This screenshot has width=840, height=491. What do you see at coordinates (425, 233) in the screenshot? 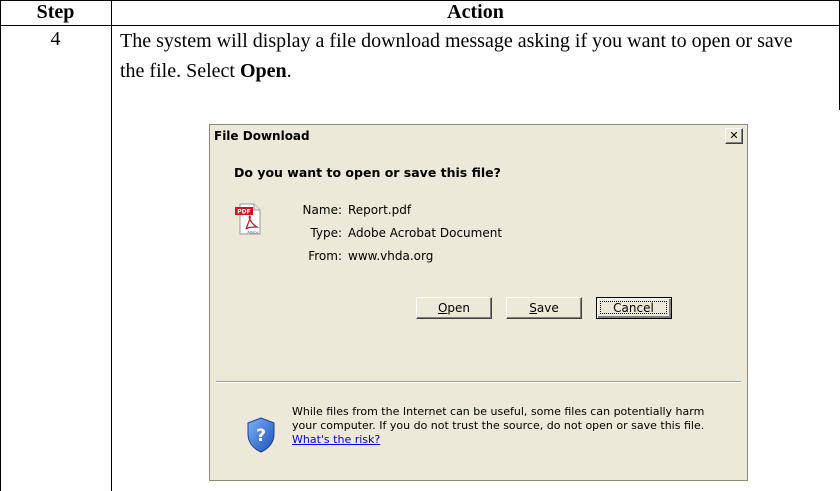
I see `type-value: Adobe Acrobat Document` at bounding box center [425, 233].